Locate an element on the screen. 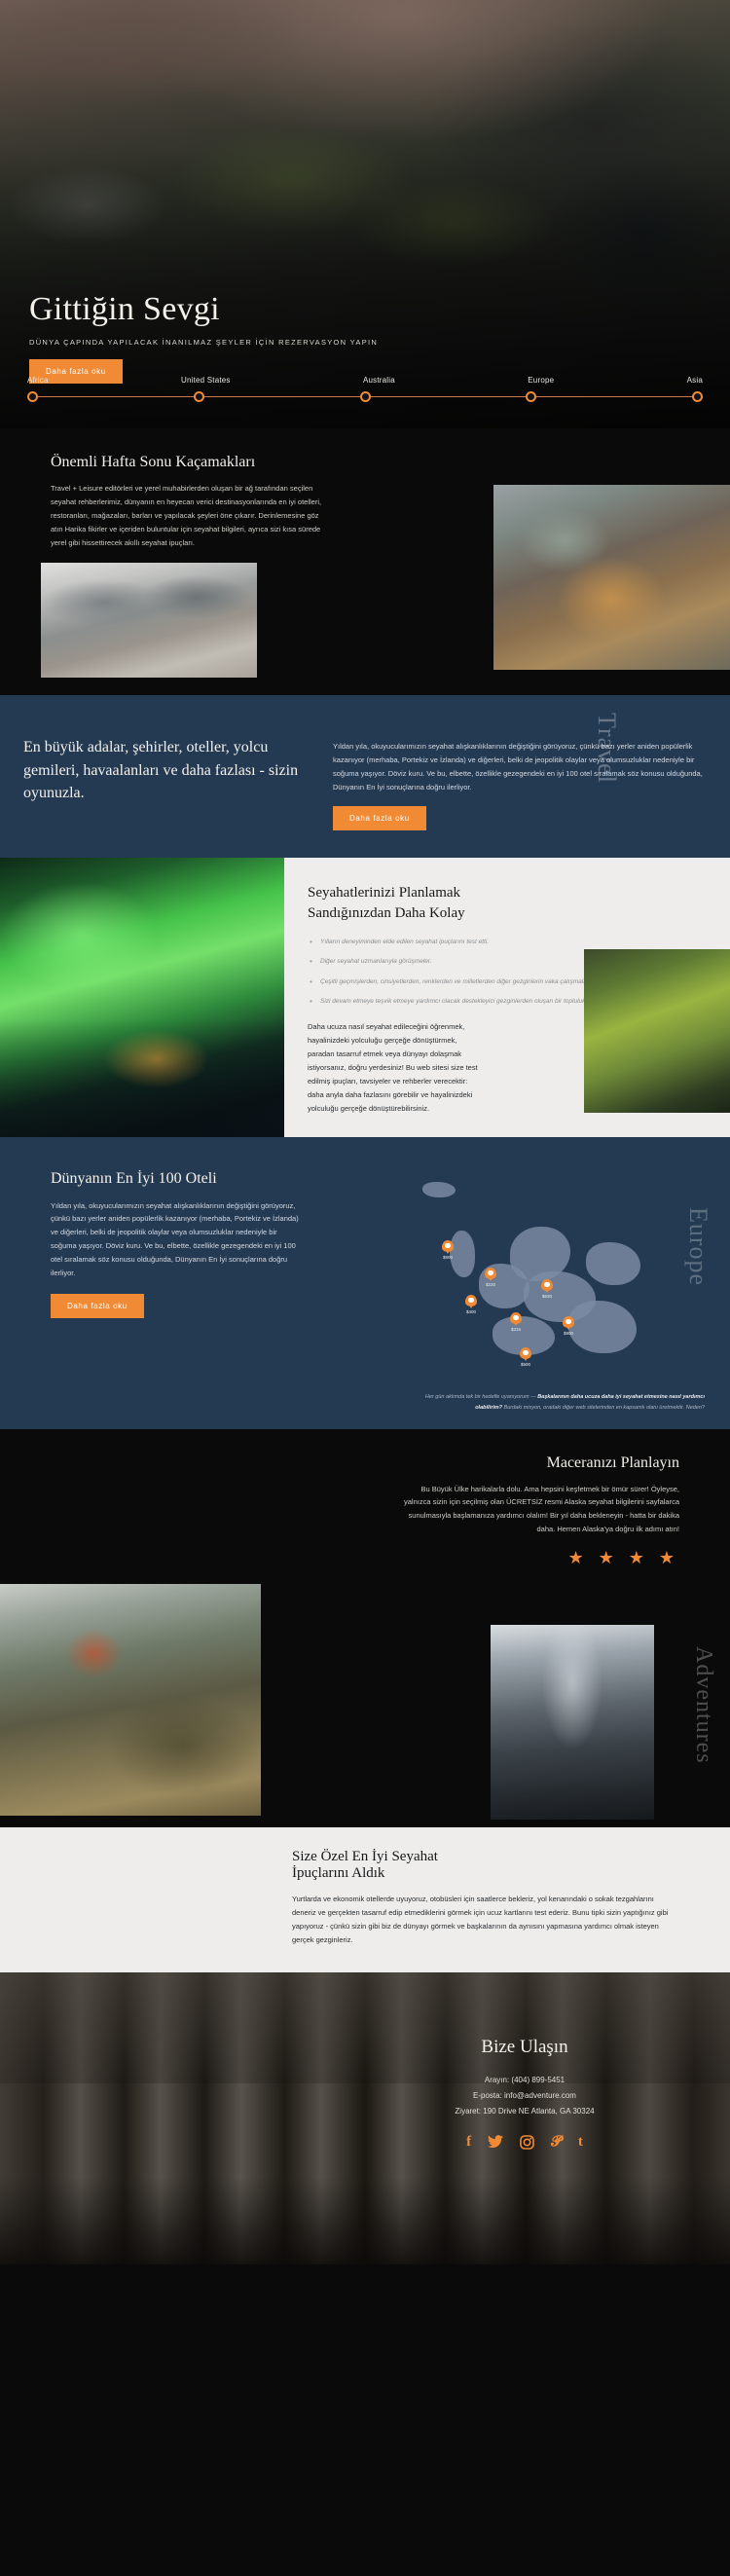 The image size is (730, 2576). travel-vertical-label: Travel is located at coordinates (607, 749).